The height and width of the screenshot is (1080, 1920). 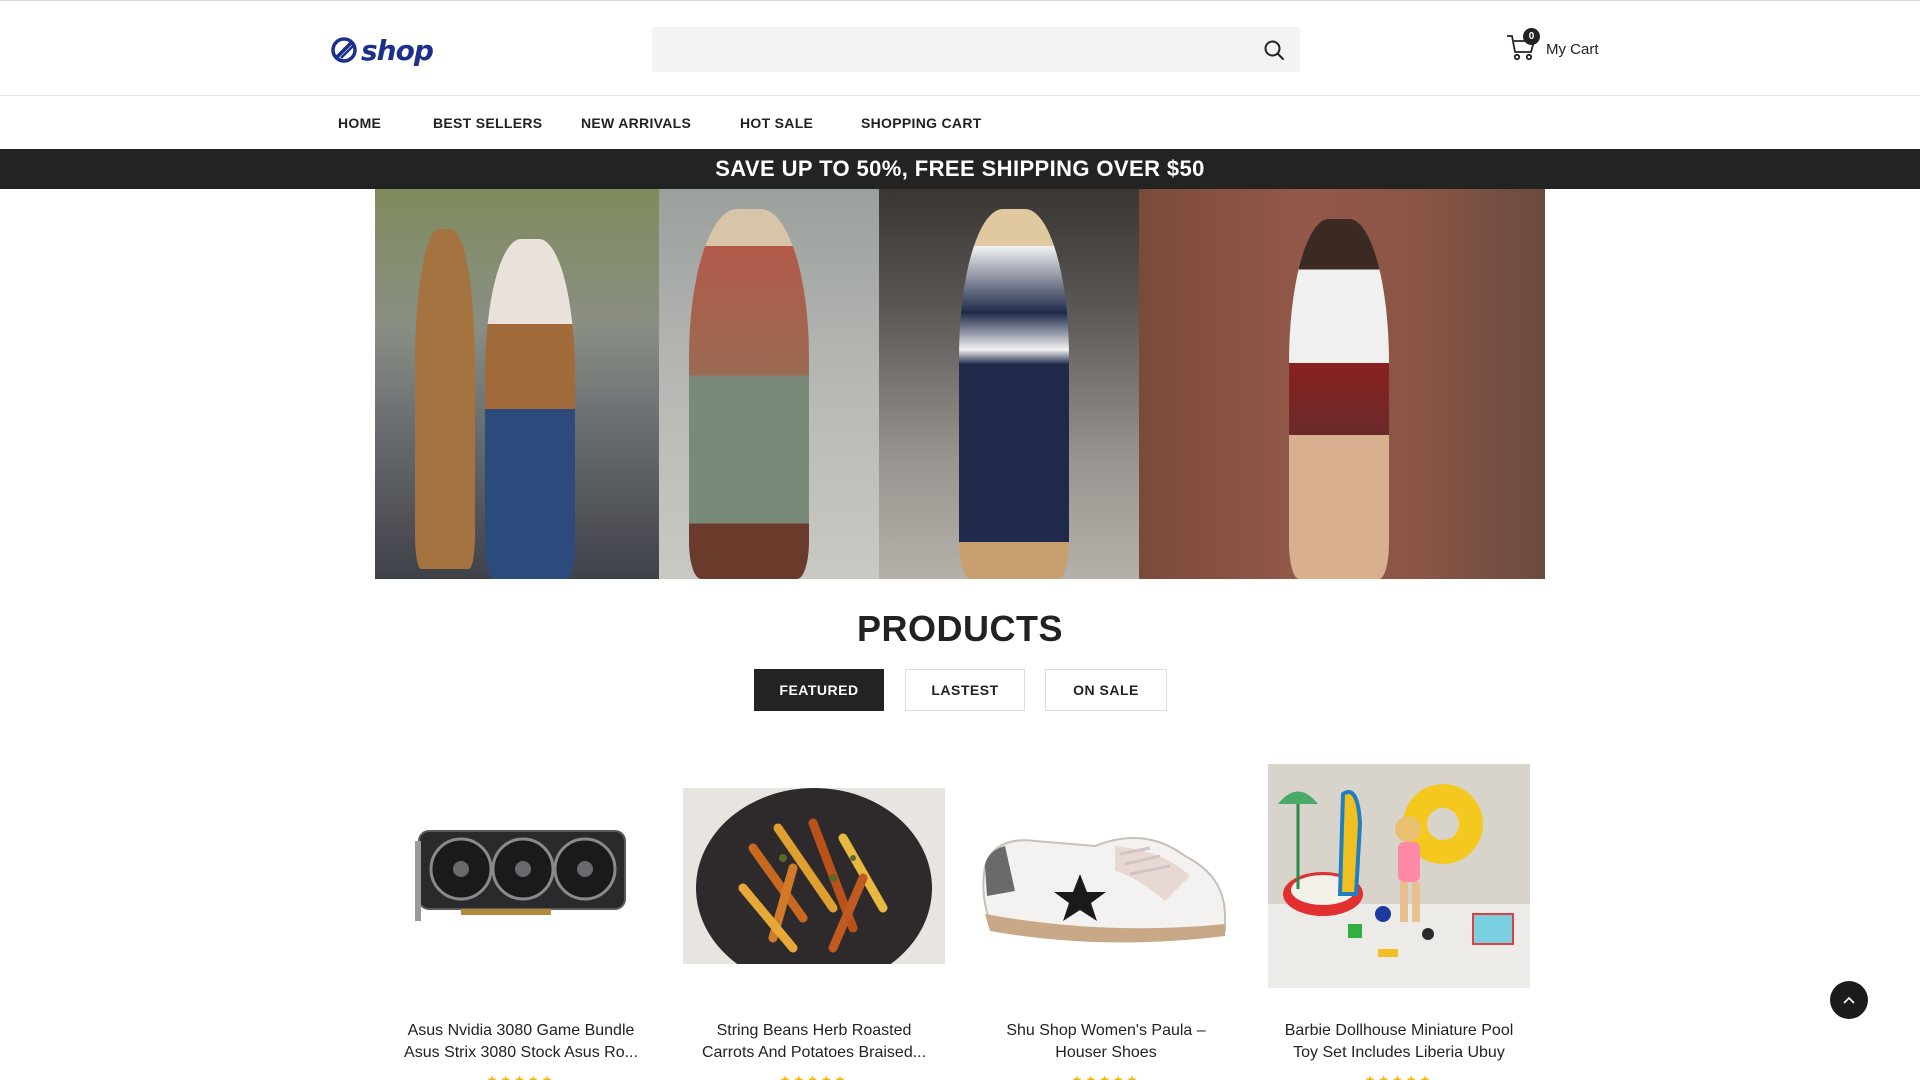 What do you see at coordinates (359, 123) in the screenshot?
I see `nav-item-home: HOME` at bounding box center [359, 123].